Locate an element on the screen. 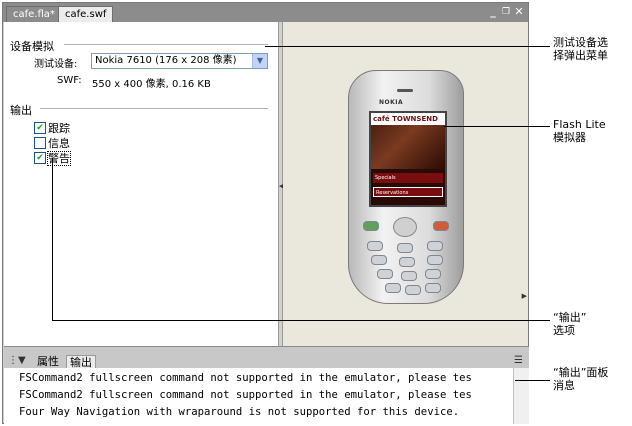  callout-text: 模拟器 is located at coordinates (569, 137).